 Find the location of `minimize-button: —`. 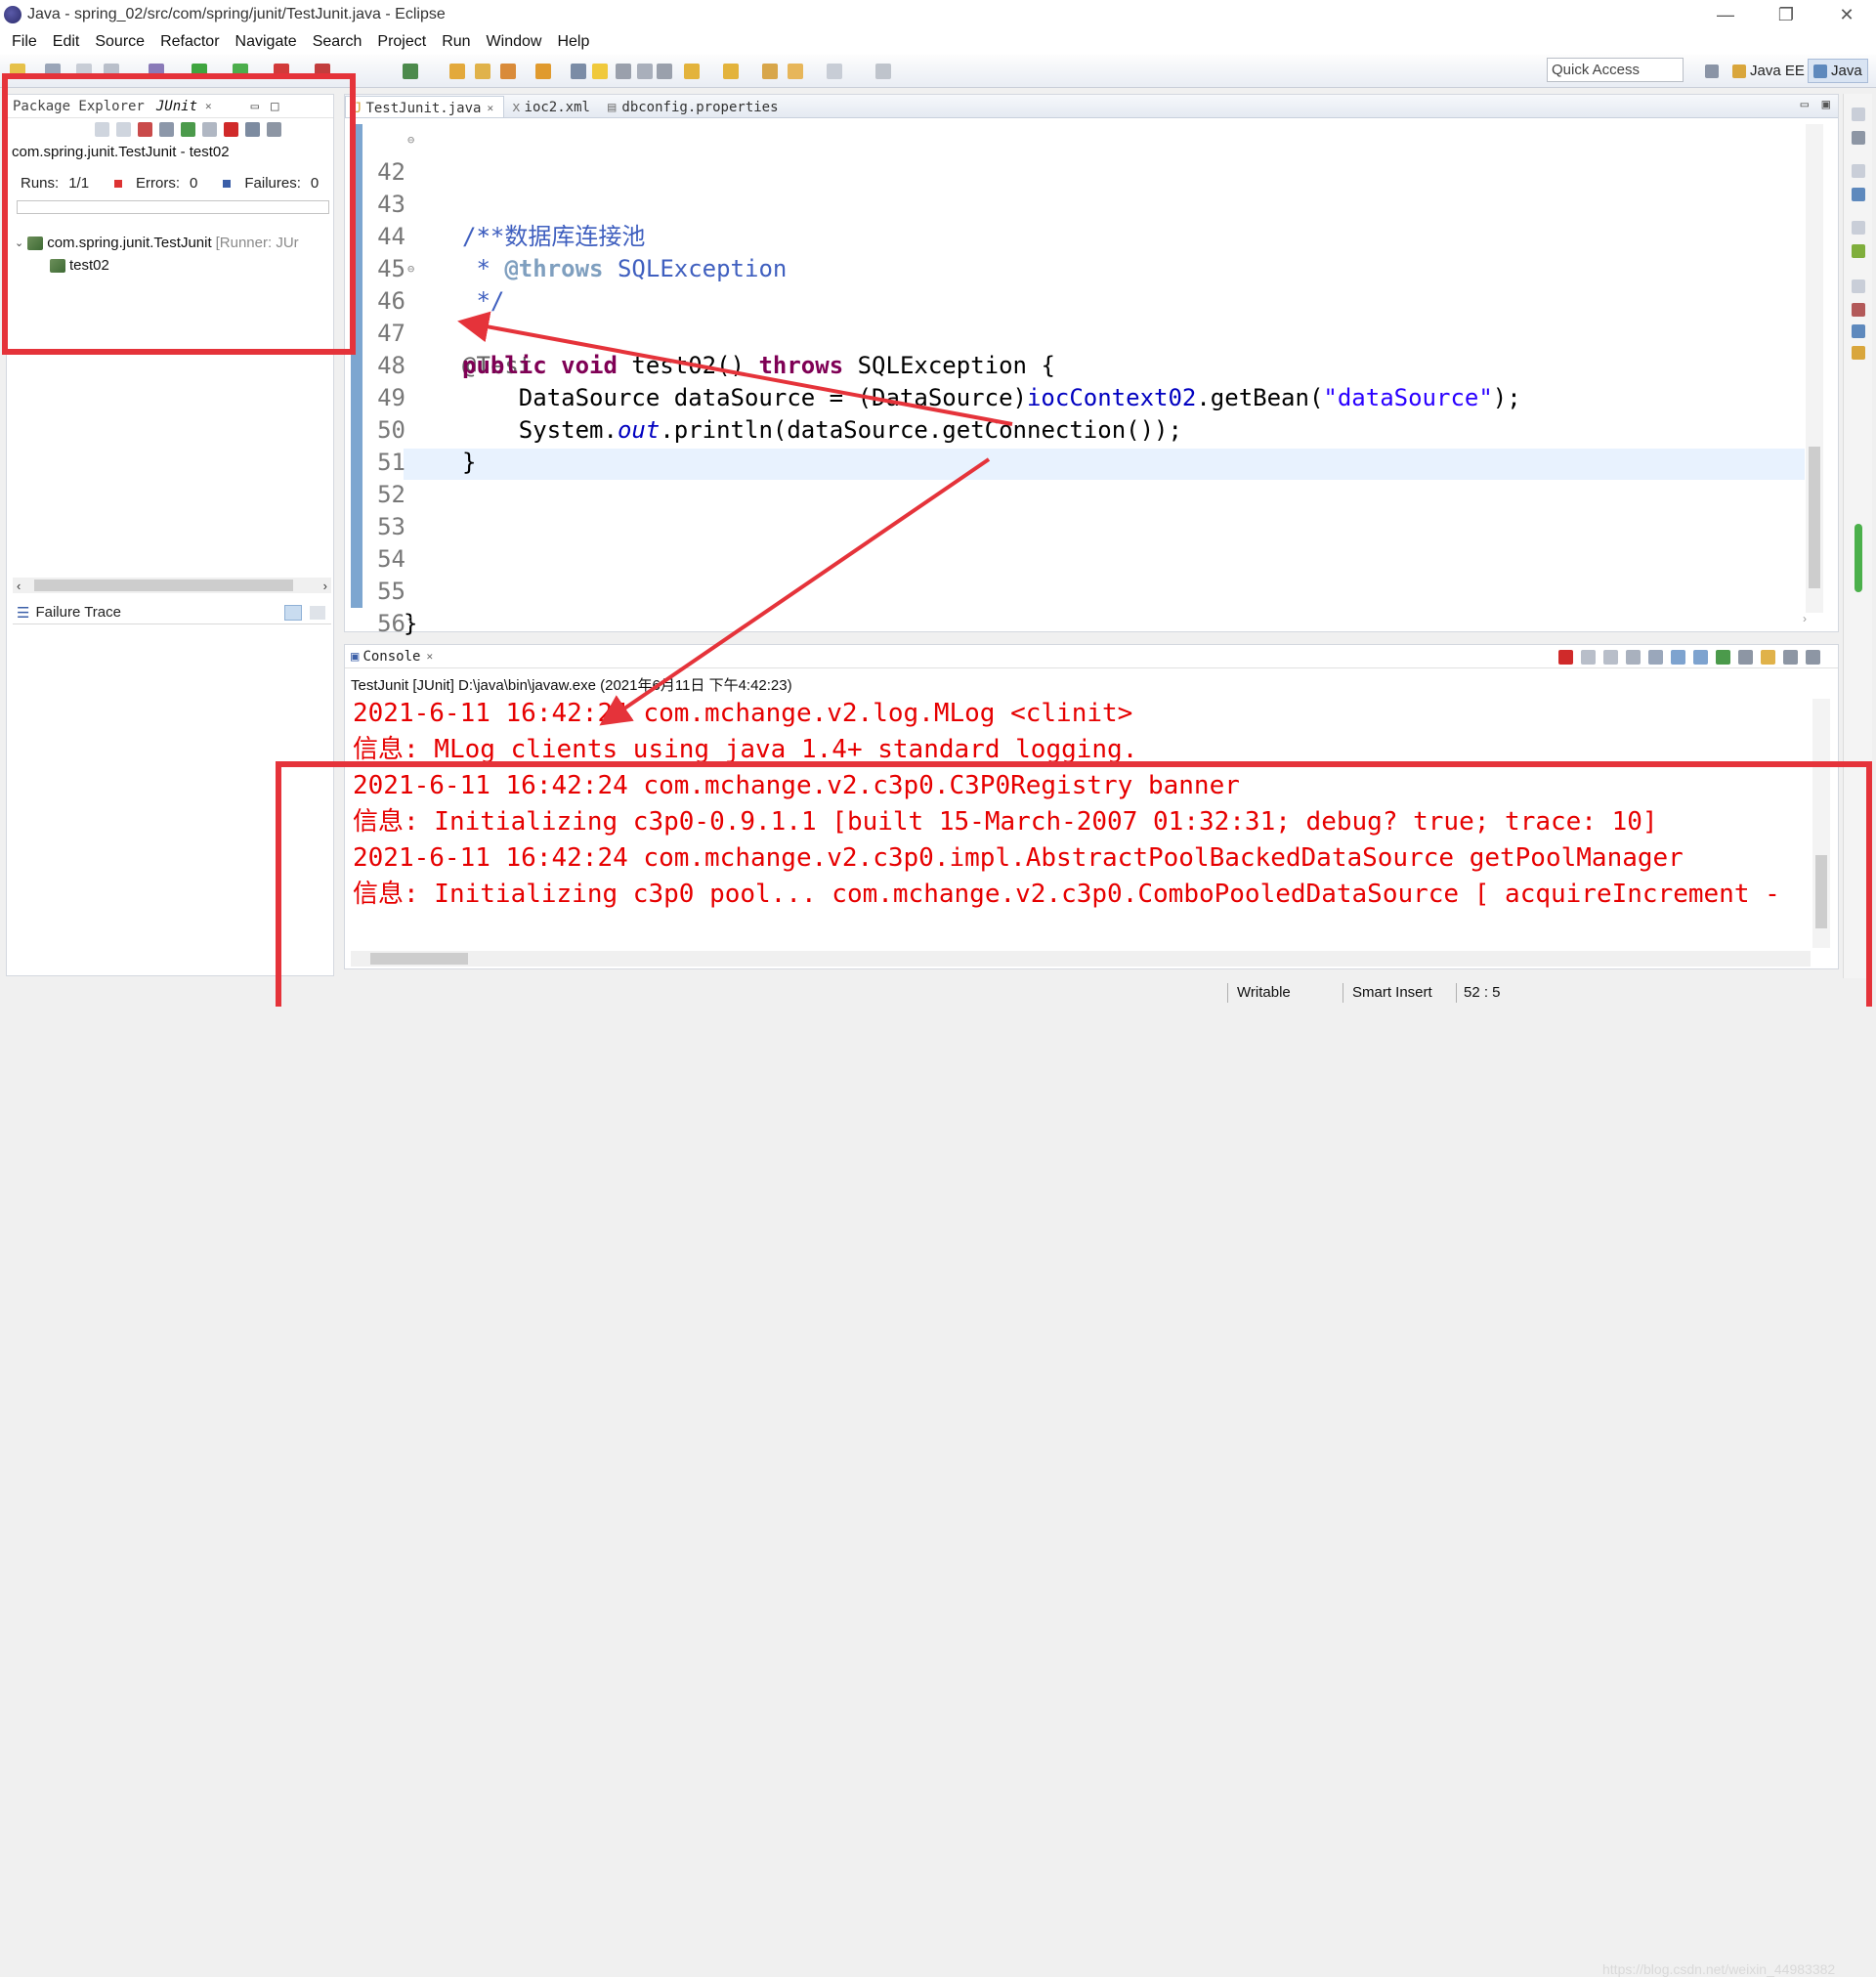

minimize-button: — is located at coordinates (1725, 14).